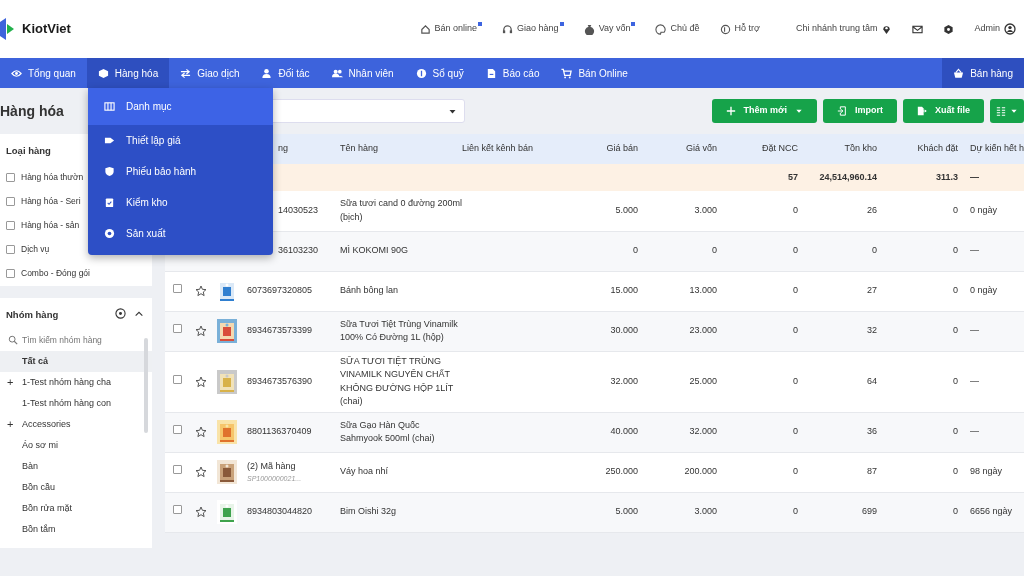 Image resolution: width=1024 pixels, height=576 pixels. Describe the element at coordinates (180, 140) in the screenshot. I see `menu-item: Thiết lập giá` at that location.